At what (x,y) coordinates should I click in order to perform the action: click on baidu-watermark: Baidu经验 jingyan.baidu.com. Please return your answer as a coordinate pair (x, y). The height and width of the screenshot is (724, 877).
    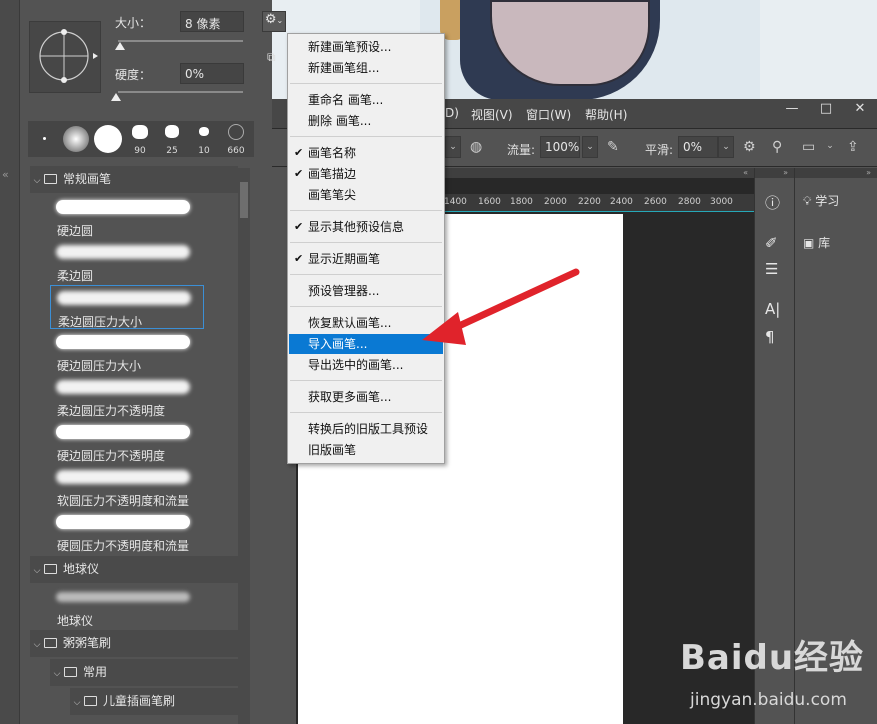
    Looking at the image, I should click on (775, 675).